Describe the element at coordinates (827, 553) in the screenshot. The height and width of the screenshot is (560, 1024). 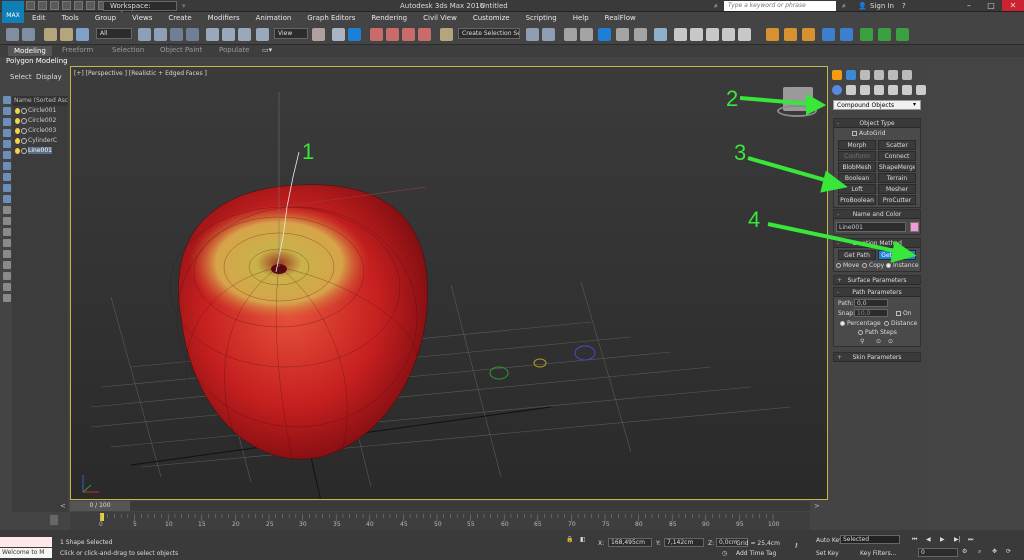
I see `set-key-button: Set Key` at that location.